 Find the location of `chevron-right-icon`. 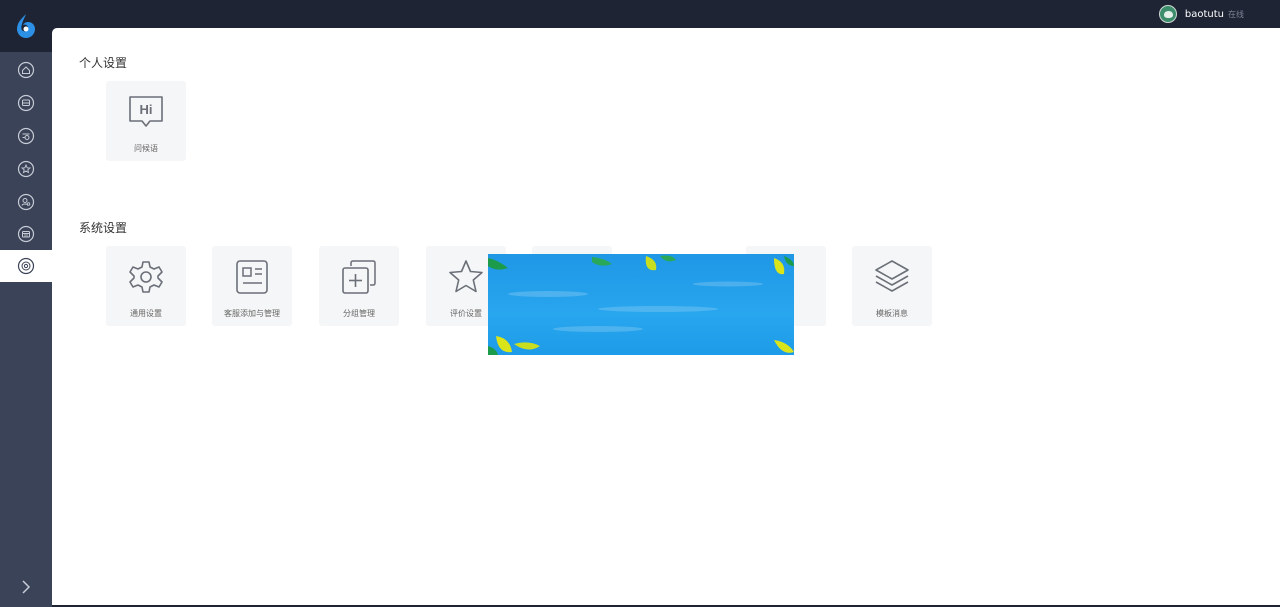

chevron-right-icon is located at coordinates (26, 587).